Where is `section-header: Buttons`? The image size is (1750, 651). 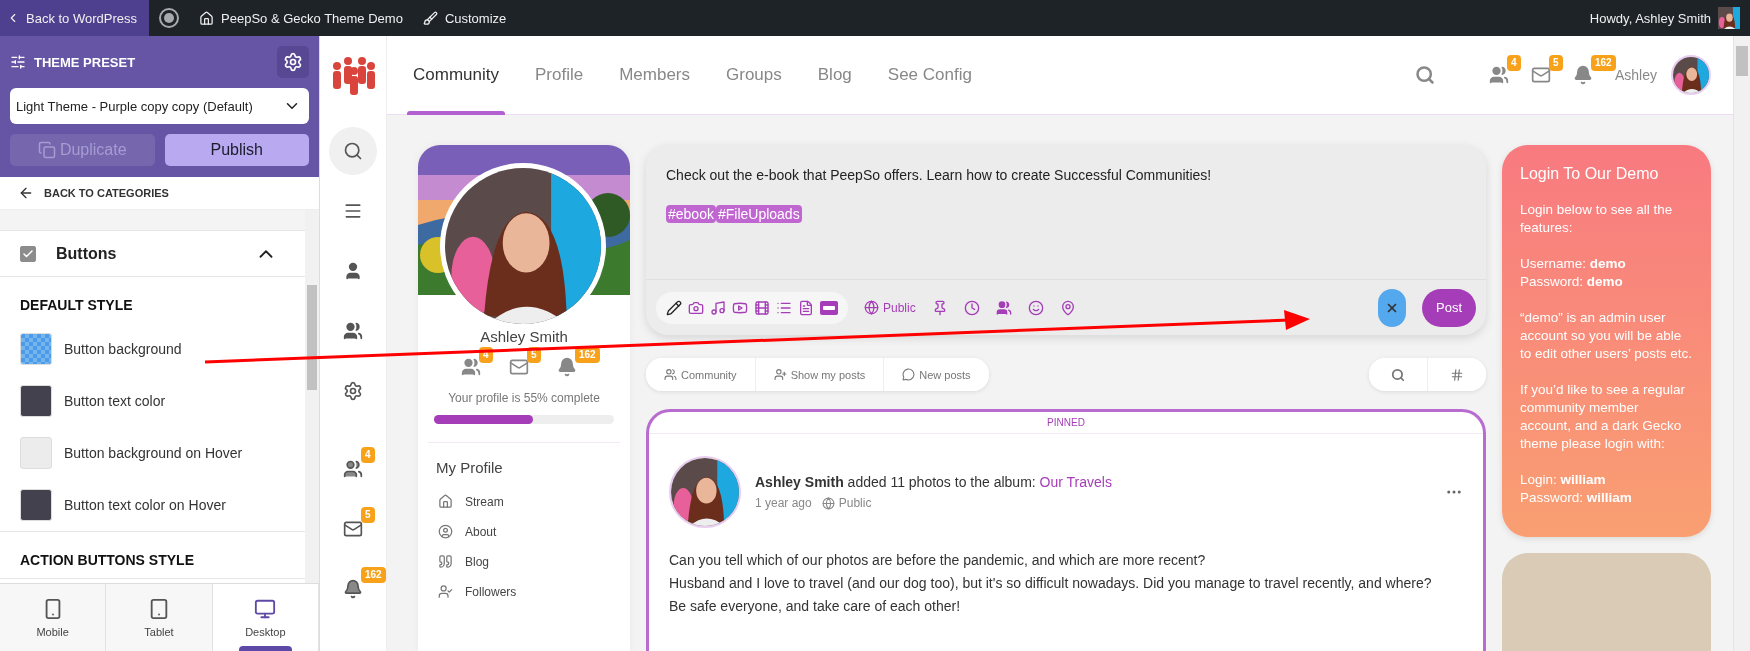
section-header: Buttons is located at coordinates (152, 253).